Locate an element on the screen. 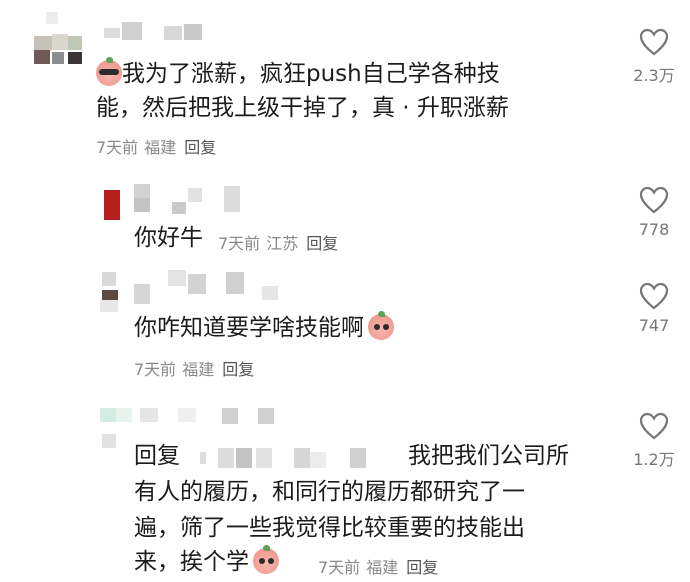 The width and height of the screenshot is (690, 582). mentioned-username-blurred is located at coordinates (300, 458).